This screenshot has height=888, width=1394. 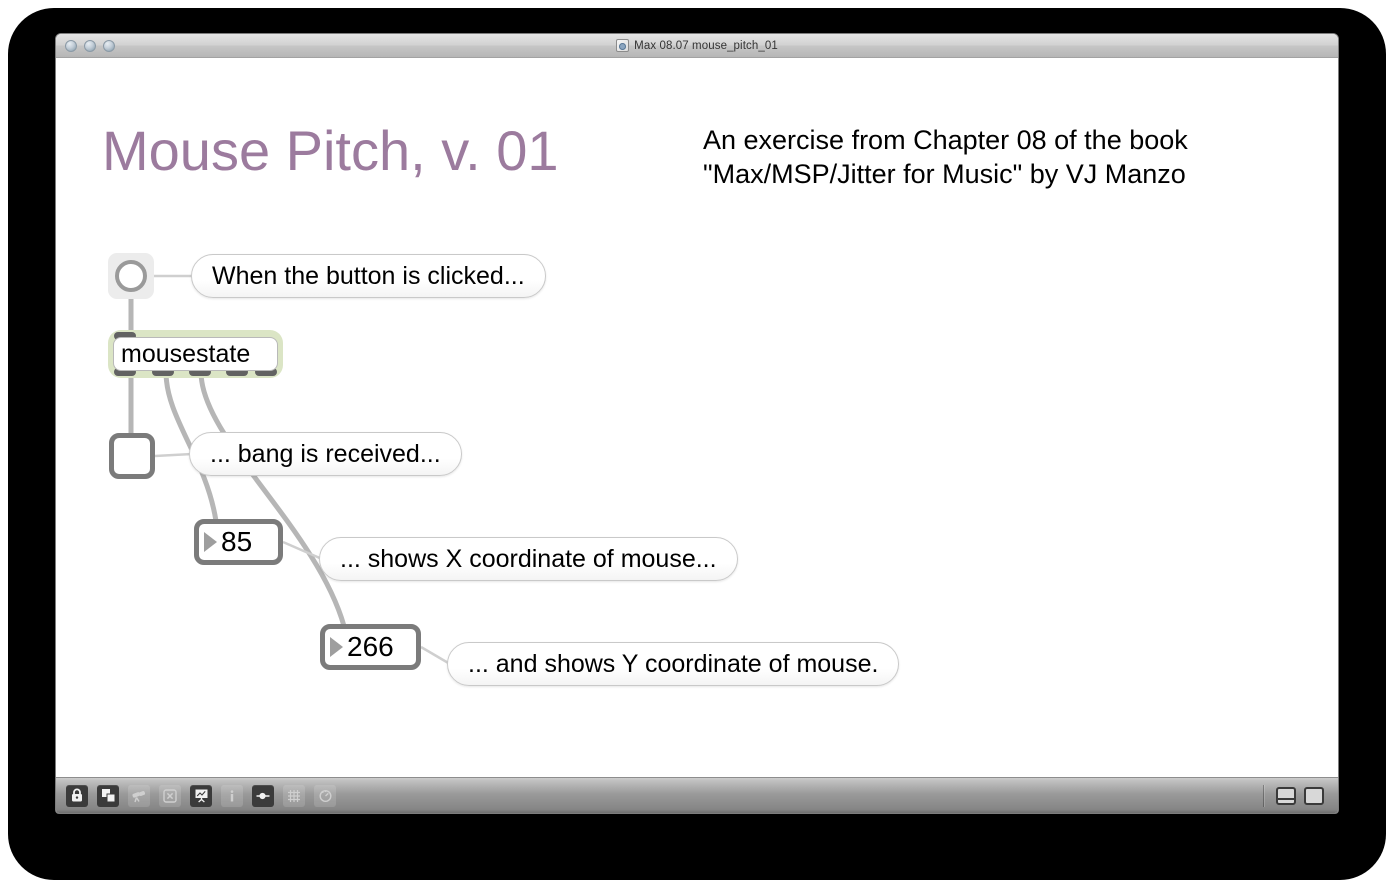 What do you see at coordinates (170, 795) in the screenshot?
I see `clear-icon` at bounding box center [170, 795].